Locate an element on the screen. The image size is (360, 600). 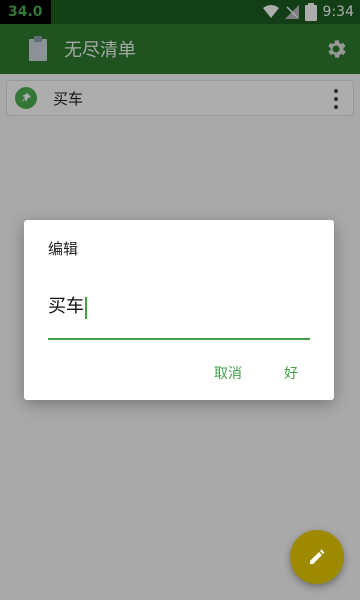
dialog-title: 编辑 is located at coordinates (63, 249).